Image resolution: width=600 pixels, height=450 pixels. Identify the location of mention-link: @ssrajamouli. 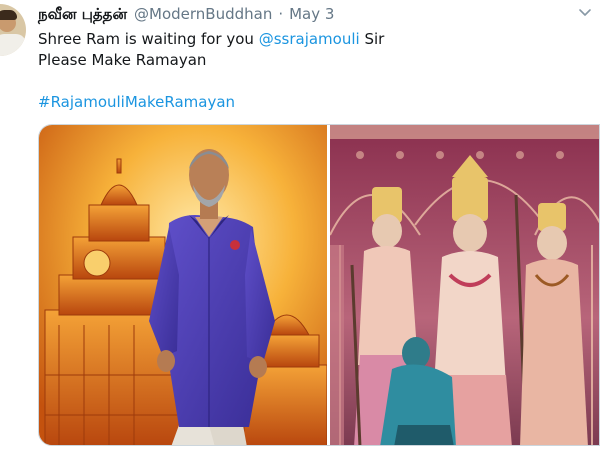
(309, 39).